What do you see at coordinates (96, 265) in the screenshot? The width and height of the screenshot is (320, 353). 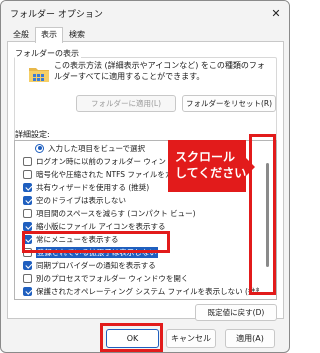 I see `setting-item-label: 同期プロバイダーの通知を表示する` at bounding box center [96, 265].